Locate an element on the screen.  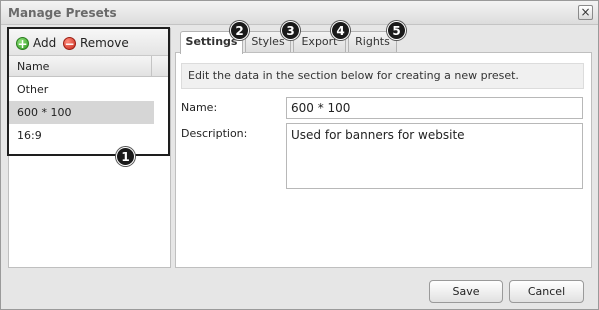
plus-circle-icon: + is located at coordinates (22, 43).